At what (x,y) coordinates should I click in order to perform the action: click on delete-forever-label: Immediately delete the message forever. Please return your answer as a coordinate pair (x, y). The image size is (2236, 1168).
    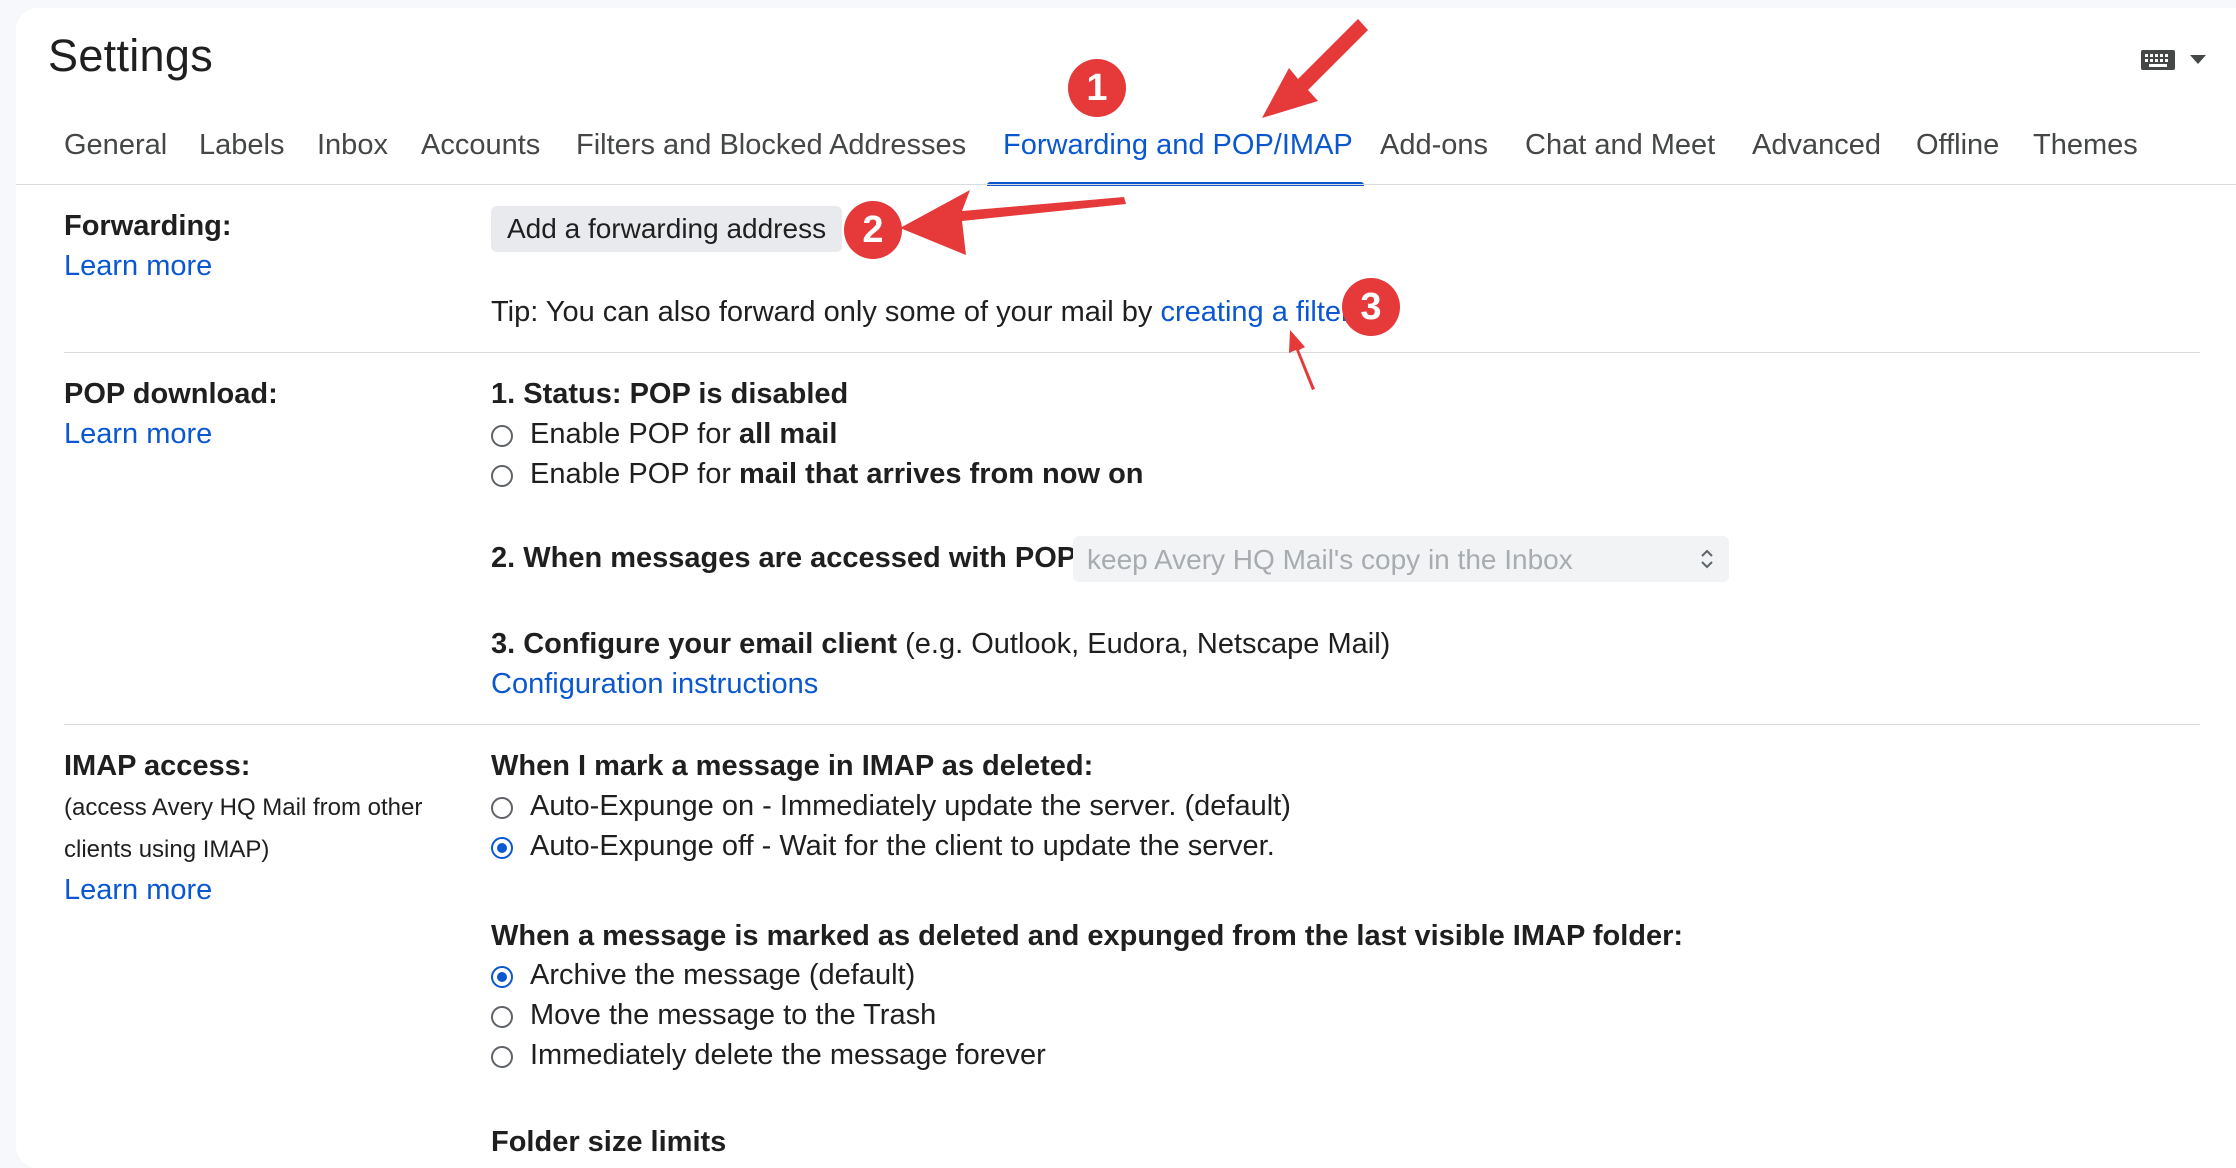
    Looking at the image, I should click on (788, 1055).